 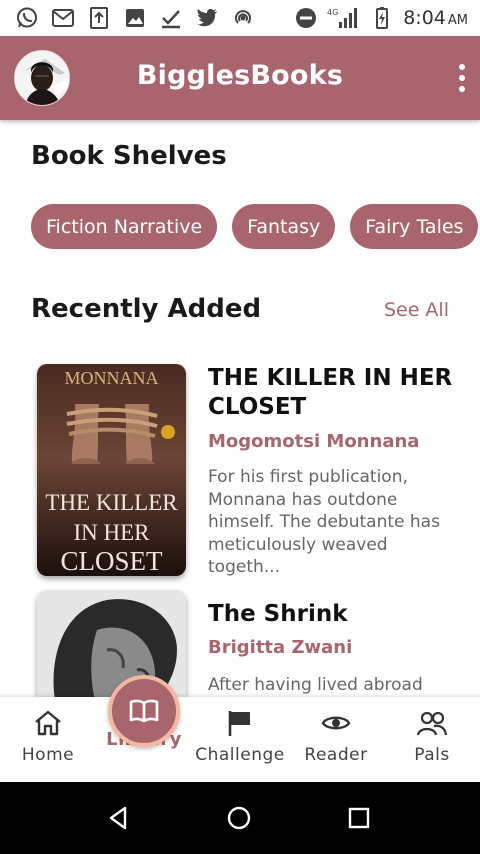 I want to click on check-download-icon, so click(x=171, y=18).